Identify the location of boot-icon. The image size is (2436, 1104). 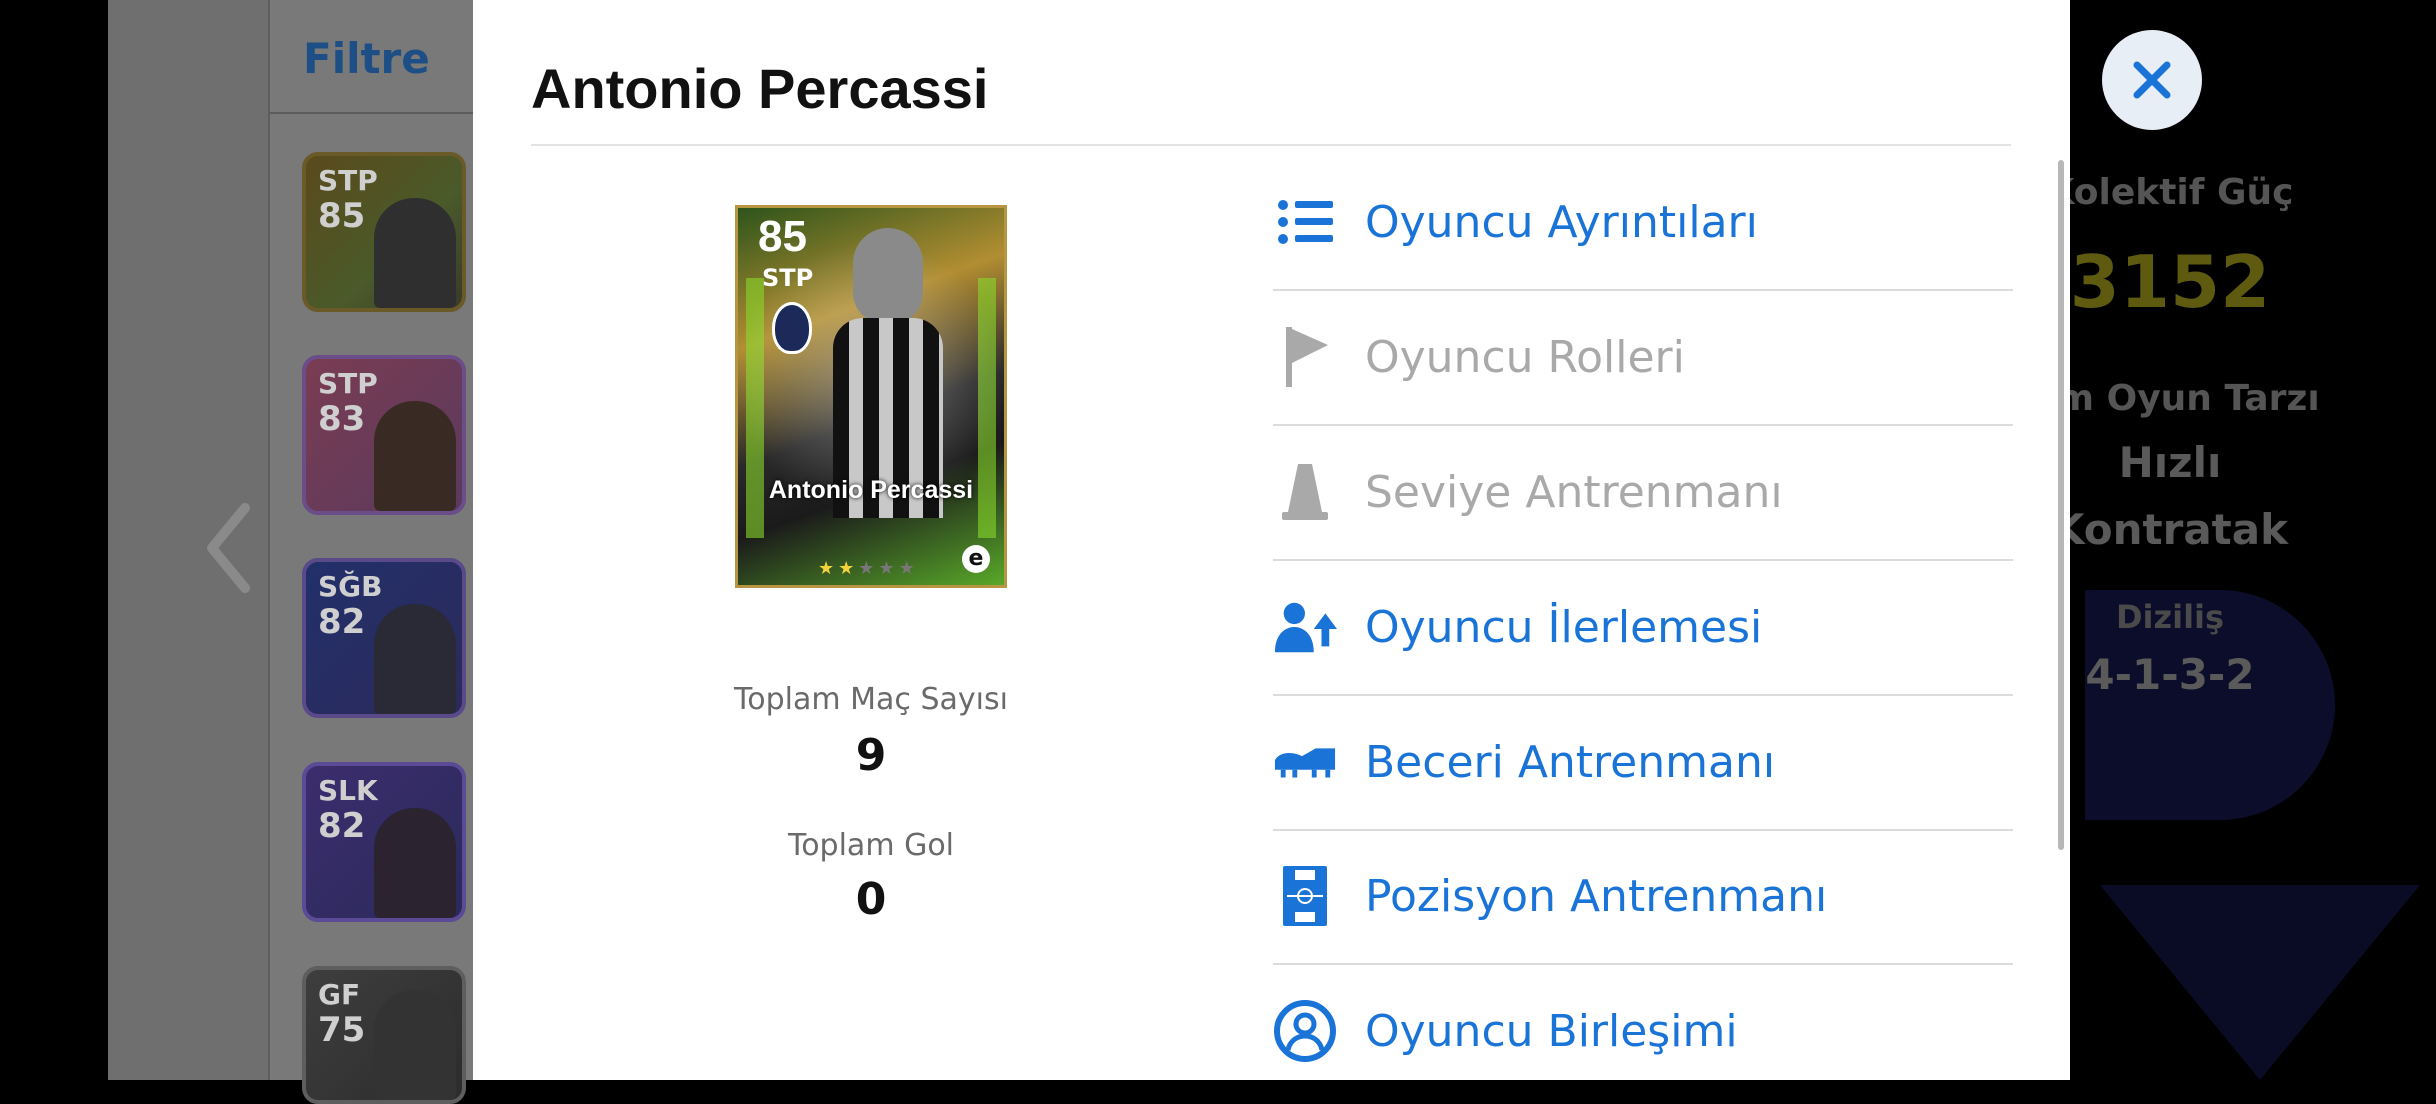
(1305, 762).